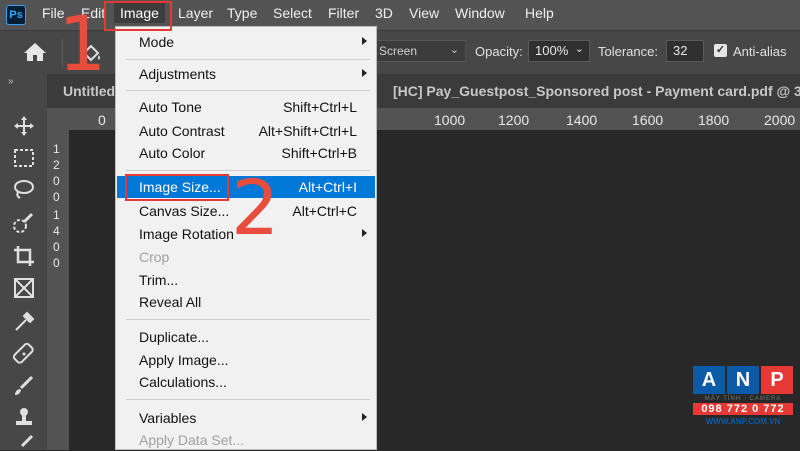 Image resolution: width=800 pixels, height=451 pixels. Describe the element at coordinates (777, 380) in the screenshot. I see `logo-letter: P` at that location.